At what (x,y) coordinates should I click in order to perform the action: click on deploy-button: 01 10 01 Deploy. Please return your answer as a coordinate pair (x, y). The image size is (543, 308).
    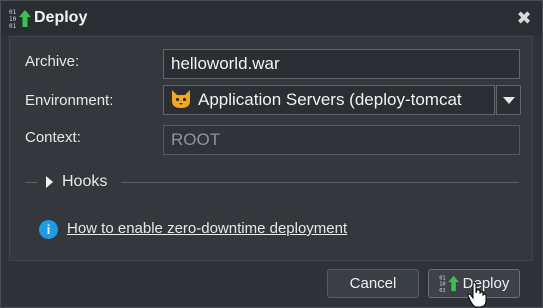
    Looking at the image, I should click on (474, 283).